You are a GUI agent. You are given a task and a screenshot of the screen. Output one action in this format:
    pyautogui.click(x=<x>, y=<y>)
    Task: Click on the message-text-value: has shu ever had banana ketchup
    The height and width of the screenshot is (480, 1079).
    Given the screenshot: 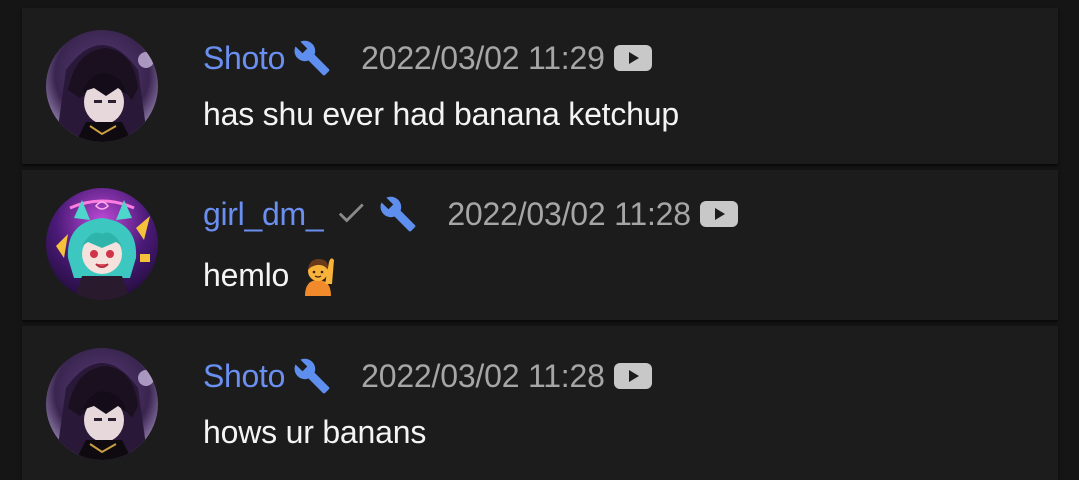 What is the action you would take?
    pyautogui.click(x=441, y=114)
    